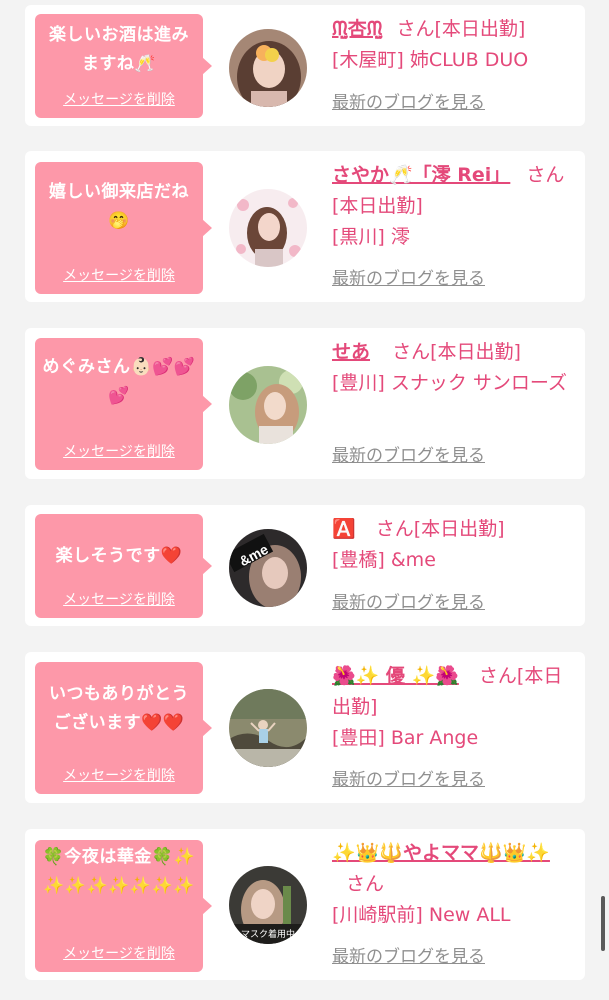 The width and height of the screenshot is (609, 1000). I want to click on cast-name: 🌺✨ 優 ✨🌺, so click(395, 676).